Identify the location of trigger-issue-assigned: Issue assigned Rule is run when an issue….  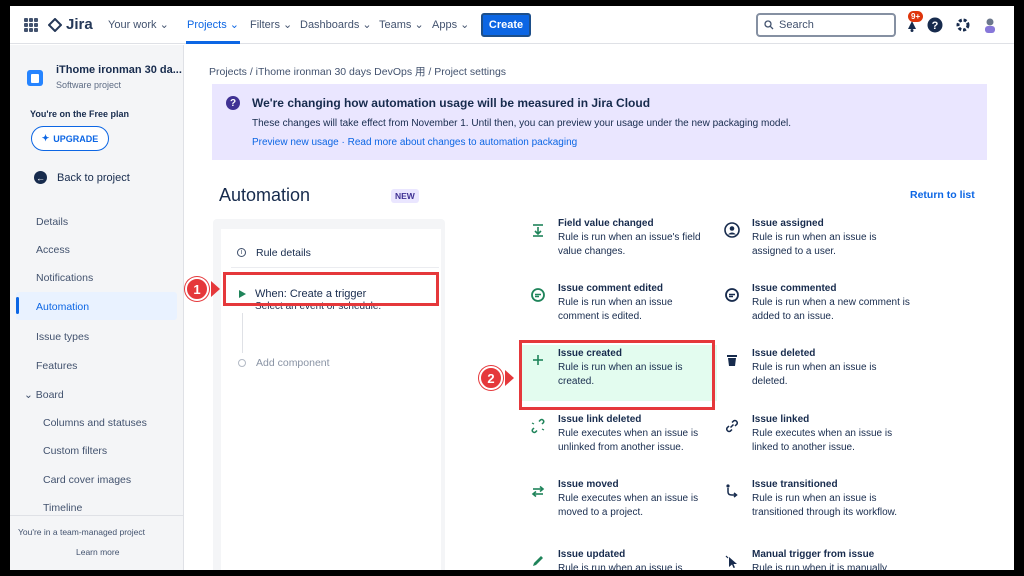
(813, 243).